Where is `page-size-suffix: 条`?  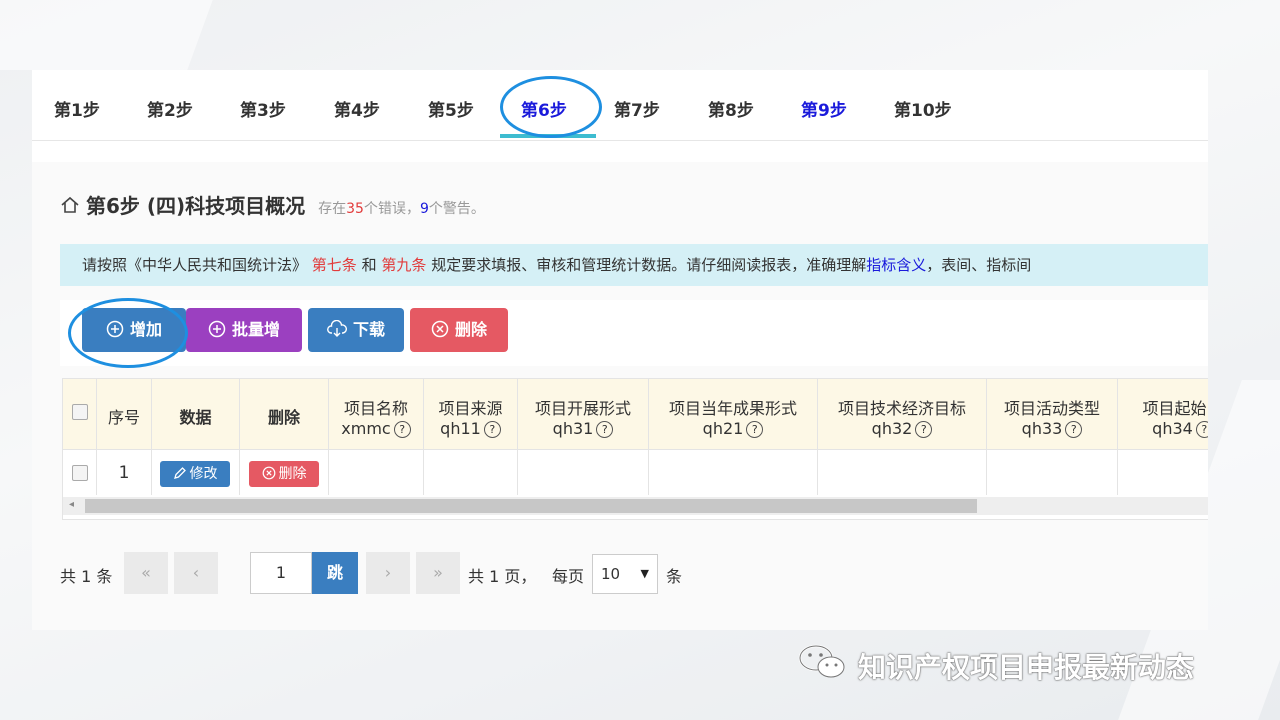 page-size-suffix: 条 is located at coordinates (674, 576).